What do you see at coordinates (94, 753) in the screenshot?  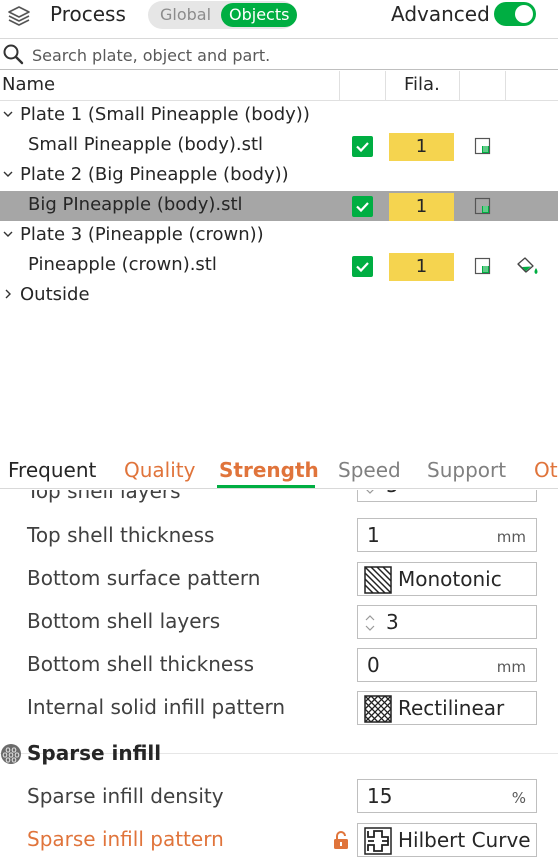 I see `sparse-infill-heading: Sparse infill` at bounding box center [94, 753].